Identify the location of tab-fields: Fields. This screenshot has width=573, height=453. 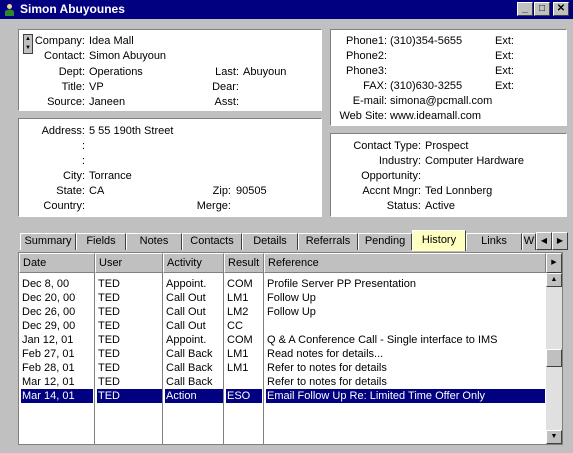
(101, 241).